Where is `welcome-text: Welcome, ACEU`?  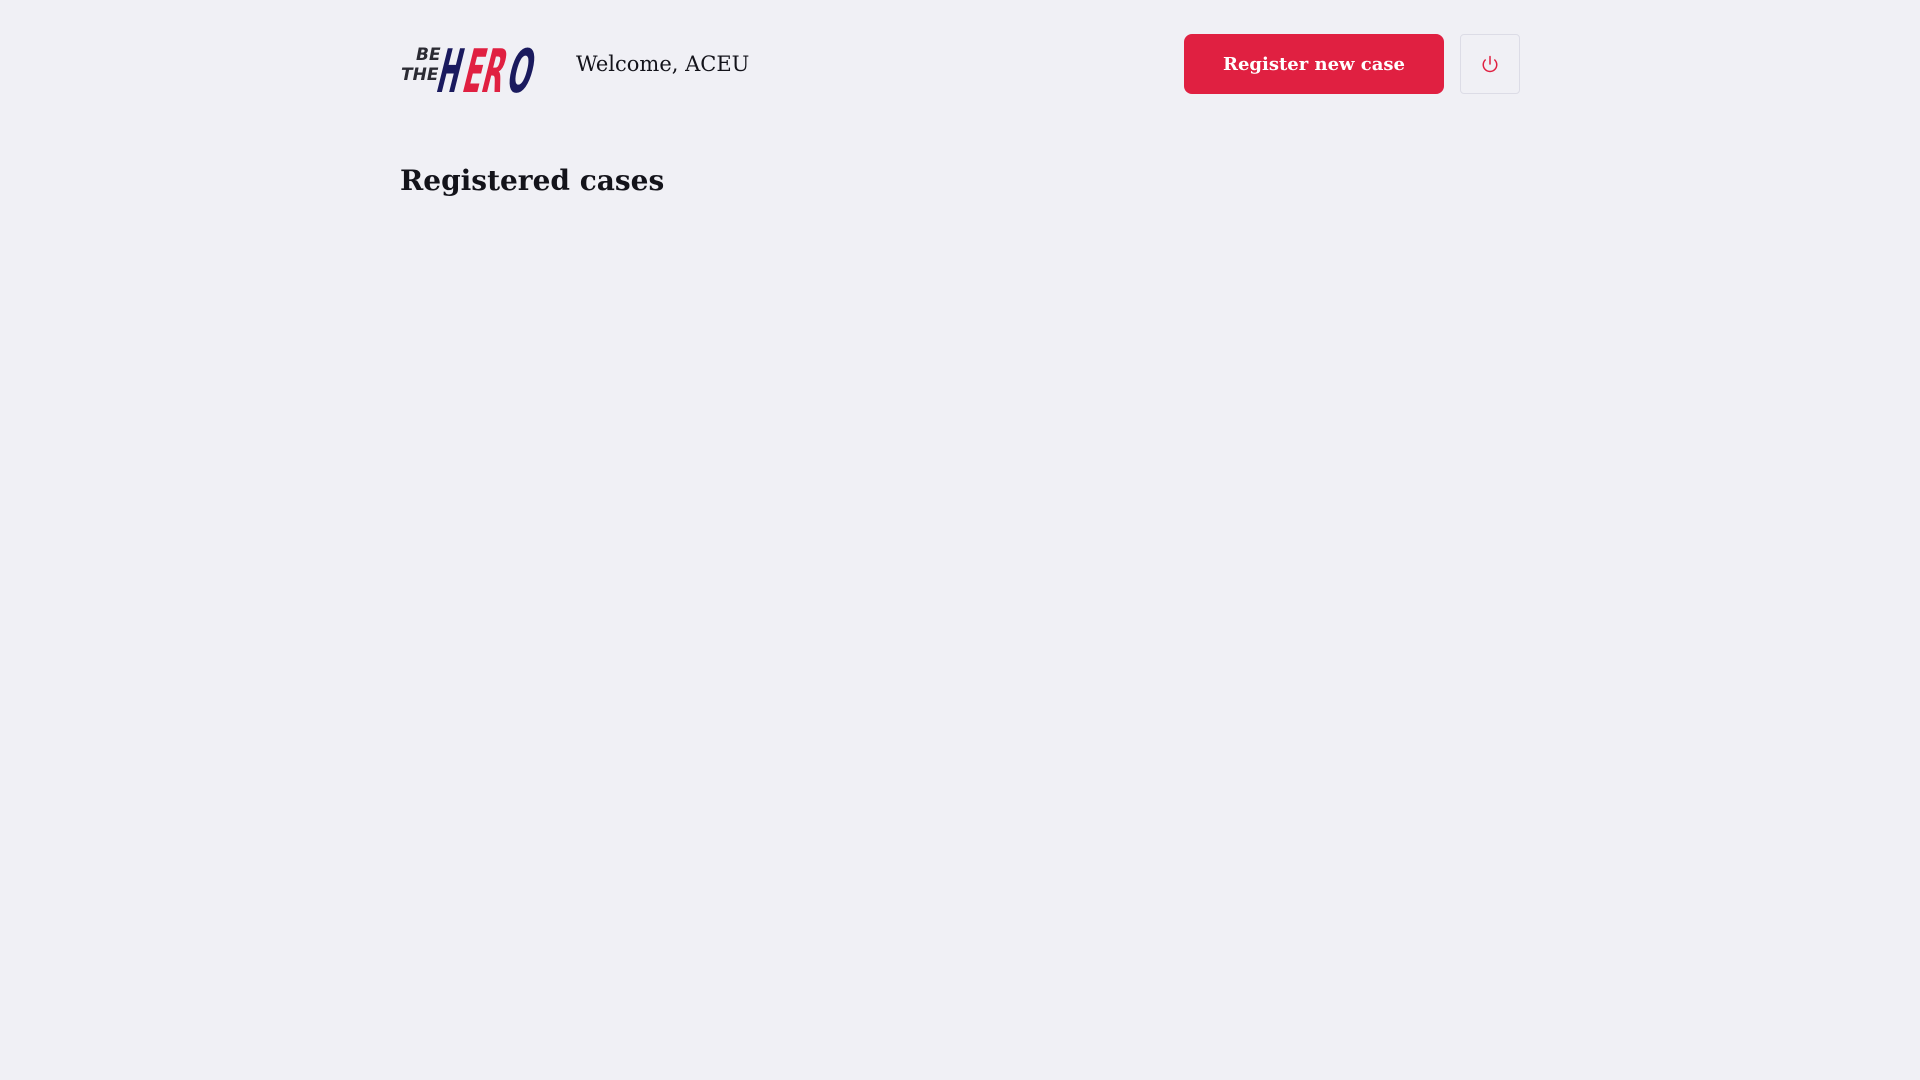
welcome-text: Welcome, ACEU is located at coordinates (663, 64).